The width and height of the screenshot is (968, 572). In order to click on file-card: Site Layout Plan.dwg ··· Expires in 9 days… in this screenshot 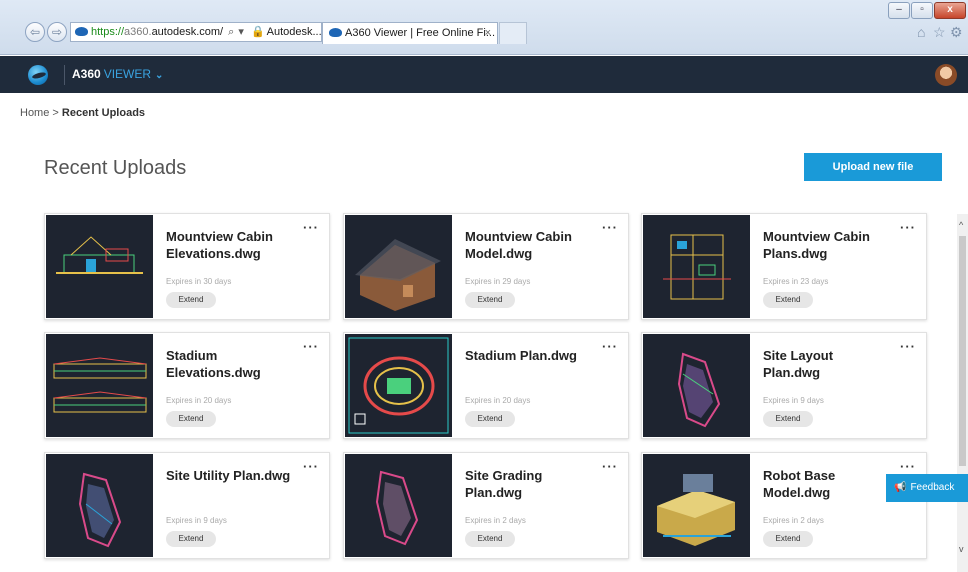, I will do `click(784, 385)`.